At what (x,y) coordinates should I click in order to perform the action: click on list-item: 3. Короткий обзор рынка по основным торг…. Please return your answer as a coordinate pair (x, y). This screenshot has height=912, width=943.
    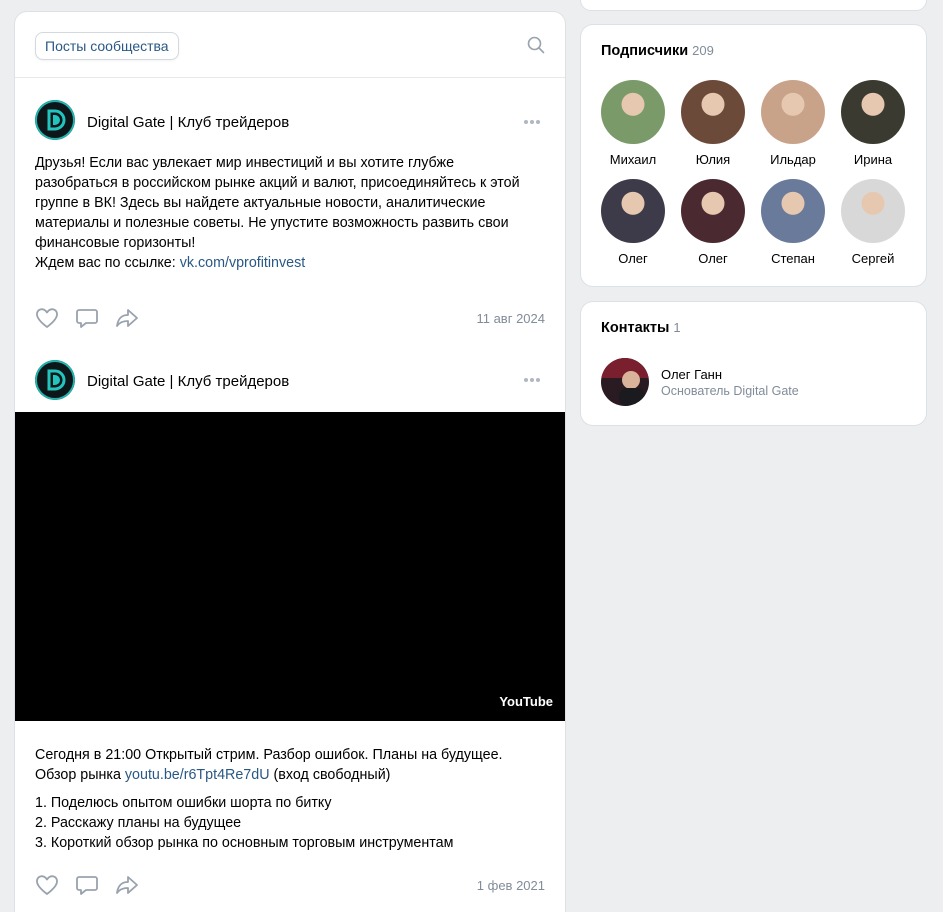
    Looking at the image, I should click on (244, 843).